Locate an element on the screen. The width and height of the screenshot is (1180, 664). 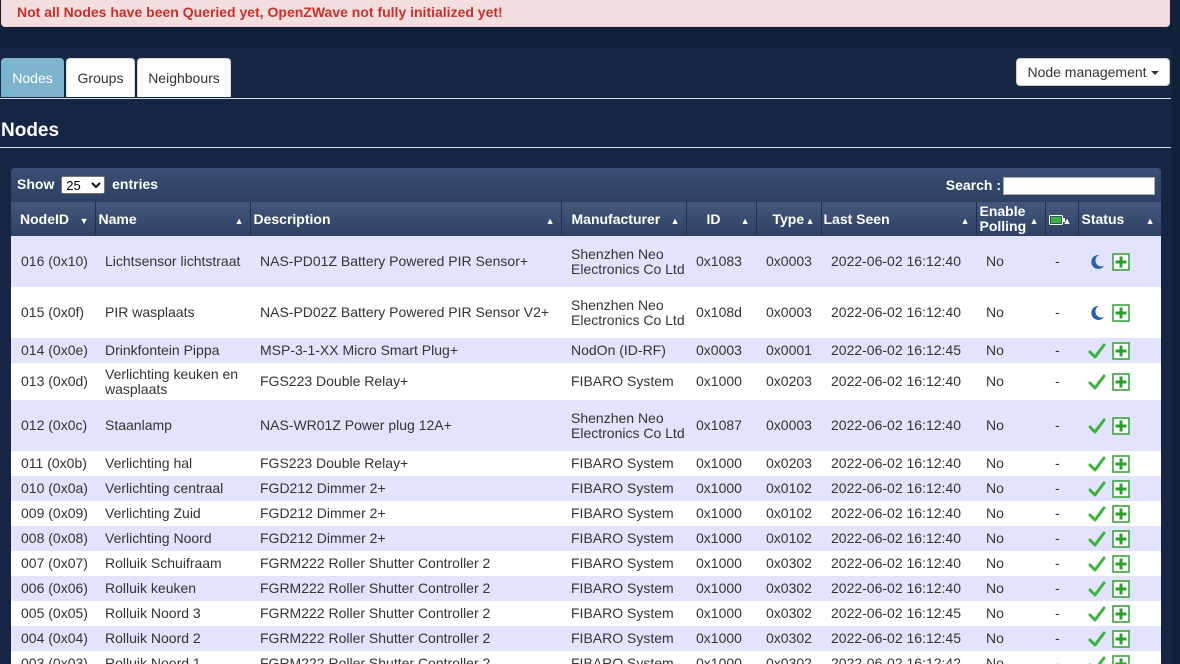
cell-nodeid: 011 (0x0b) is located at coordinates (53, 463).